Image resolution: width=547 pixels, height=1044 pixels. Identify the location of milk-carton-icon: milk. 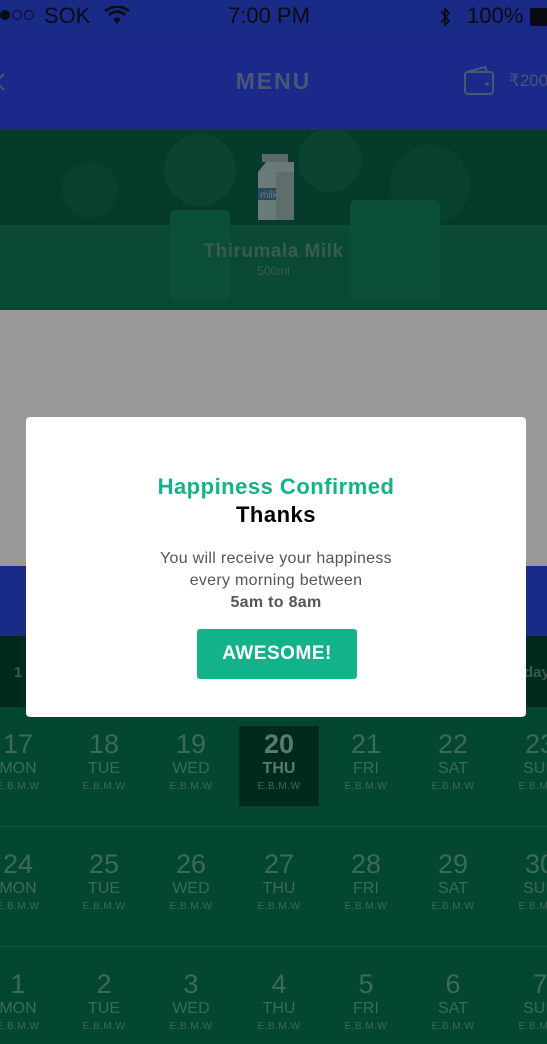
(276, 187).